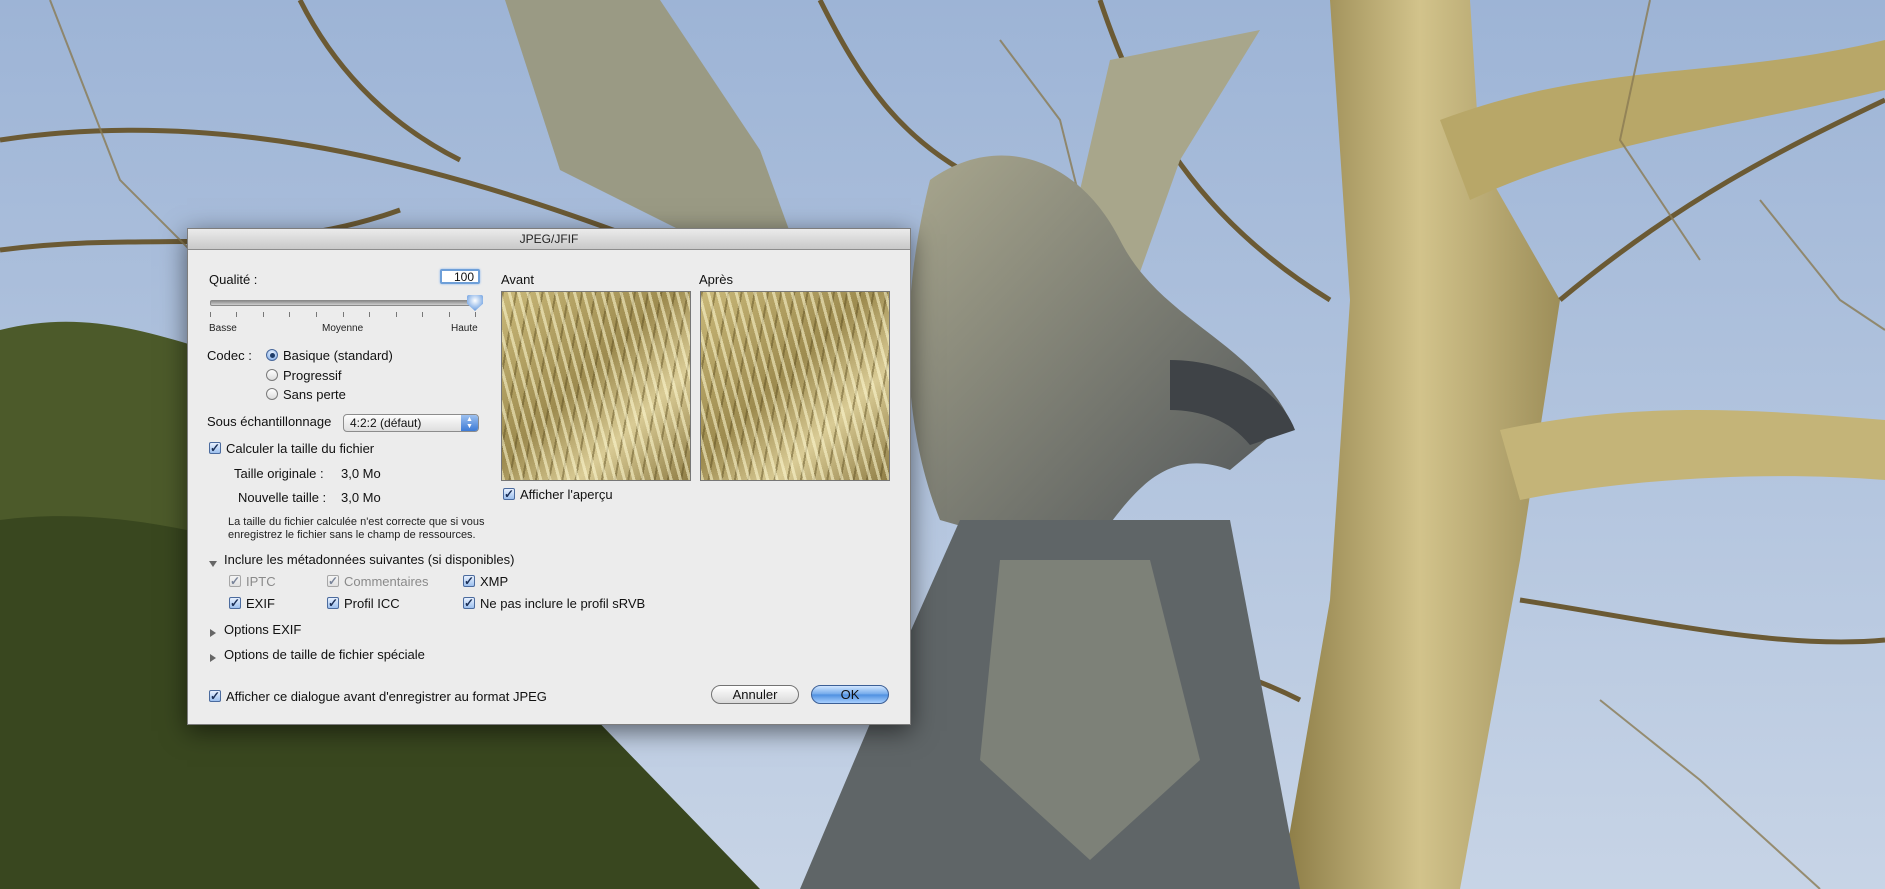 Image resolution: width=1885 pixels, height=889 pixels. I want to click on codec-progressive-radio, so click(272, 375).